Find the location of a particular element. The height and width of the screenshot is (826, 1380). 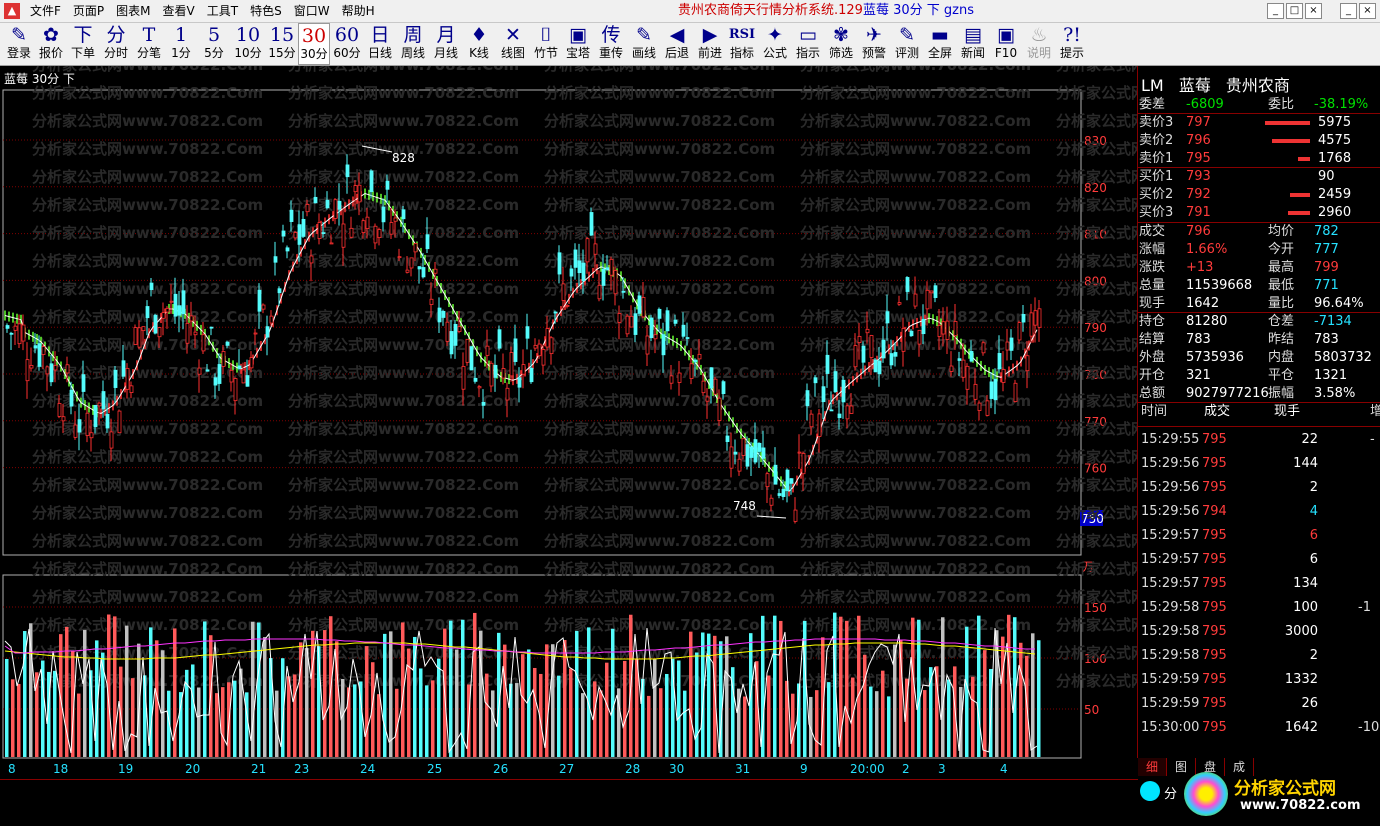

toolbar-button-24: ▭ 指示 is located at coordinates (808, 44).